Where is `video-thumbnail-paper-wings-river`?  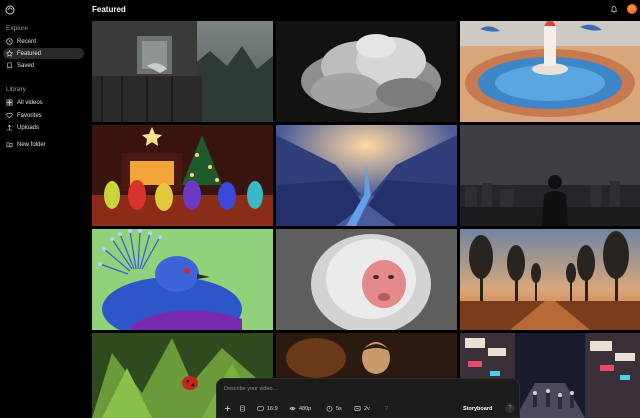
video-thumbnail-paper-wings-river is located at coordinates (366, 175).